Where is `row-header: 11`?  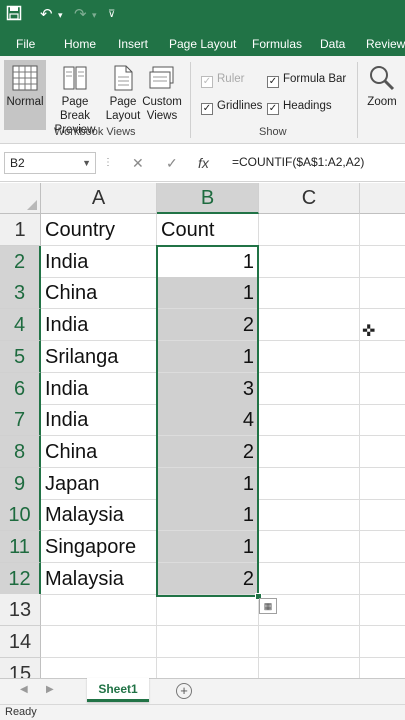
row-header: 11 is located at coordinates (20, 547).